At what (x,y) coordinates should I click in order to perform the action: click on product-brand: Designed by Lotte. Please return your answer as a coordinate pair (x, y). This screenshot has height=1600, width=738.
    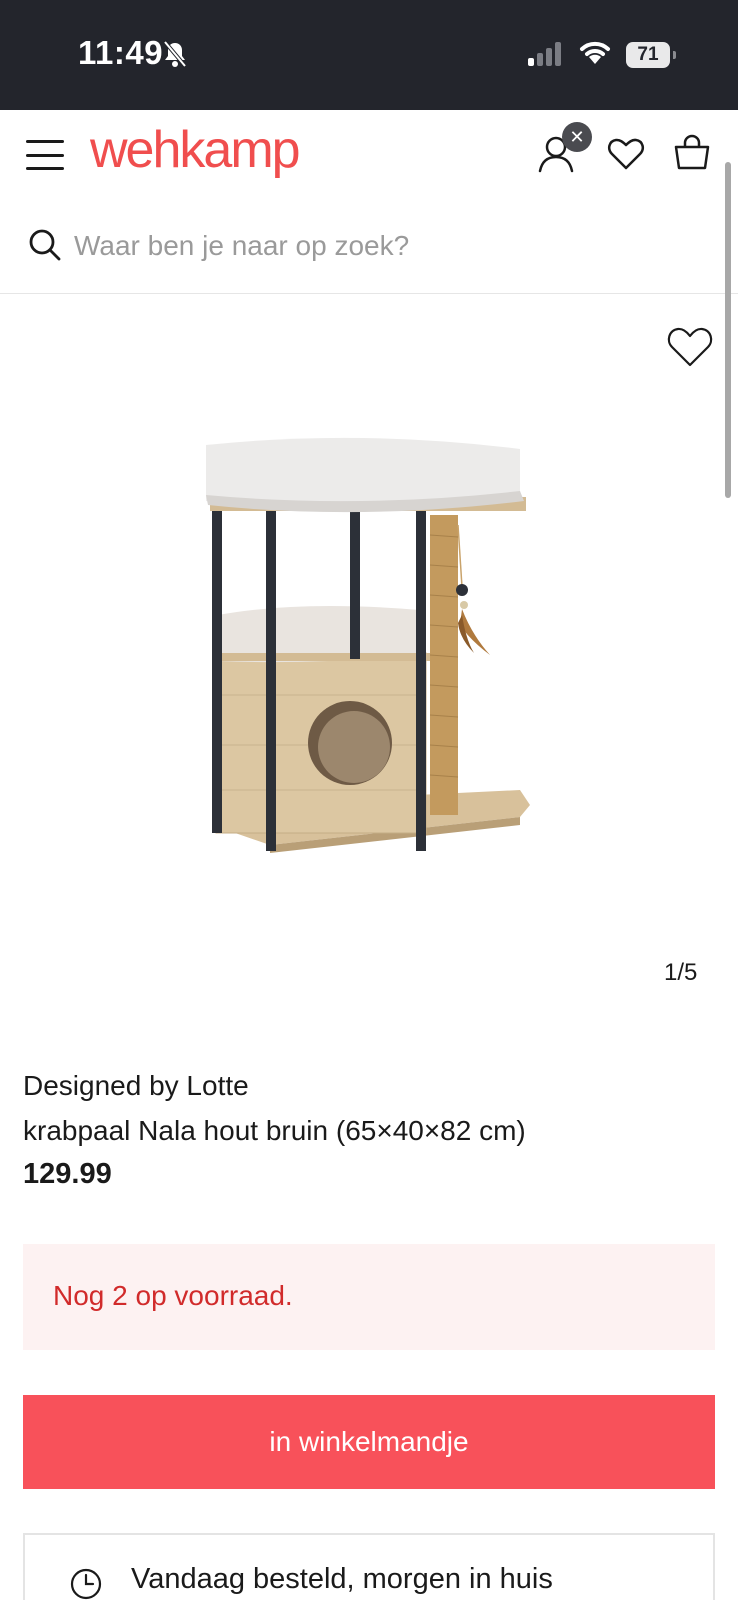
    Looking at the image, I should click on (136, 1086).